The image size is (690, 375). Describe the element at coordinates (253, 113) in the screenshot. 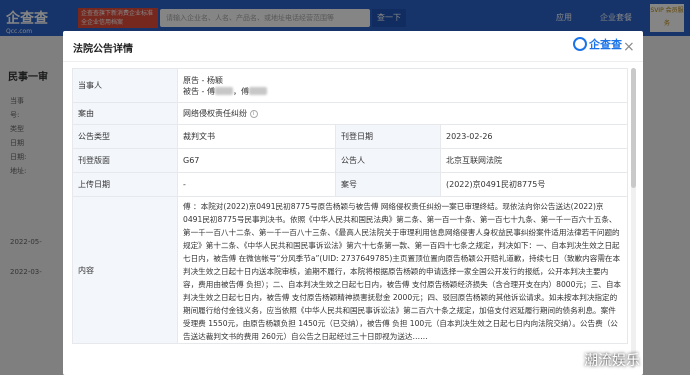

I see `info-icon: i` at that location.